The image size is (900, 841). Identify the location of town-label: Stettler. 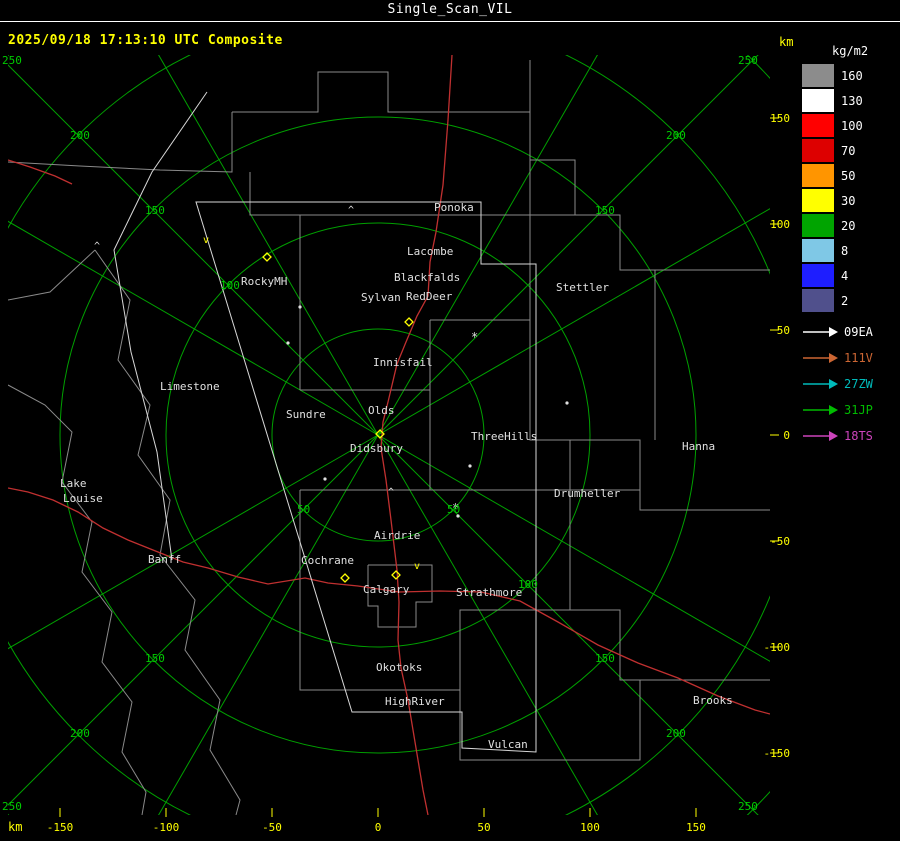
(582, 287).